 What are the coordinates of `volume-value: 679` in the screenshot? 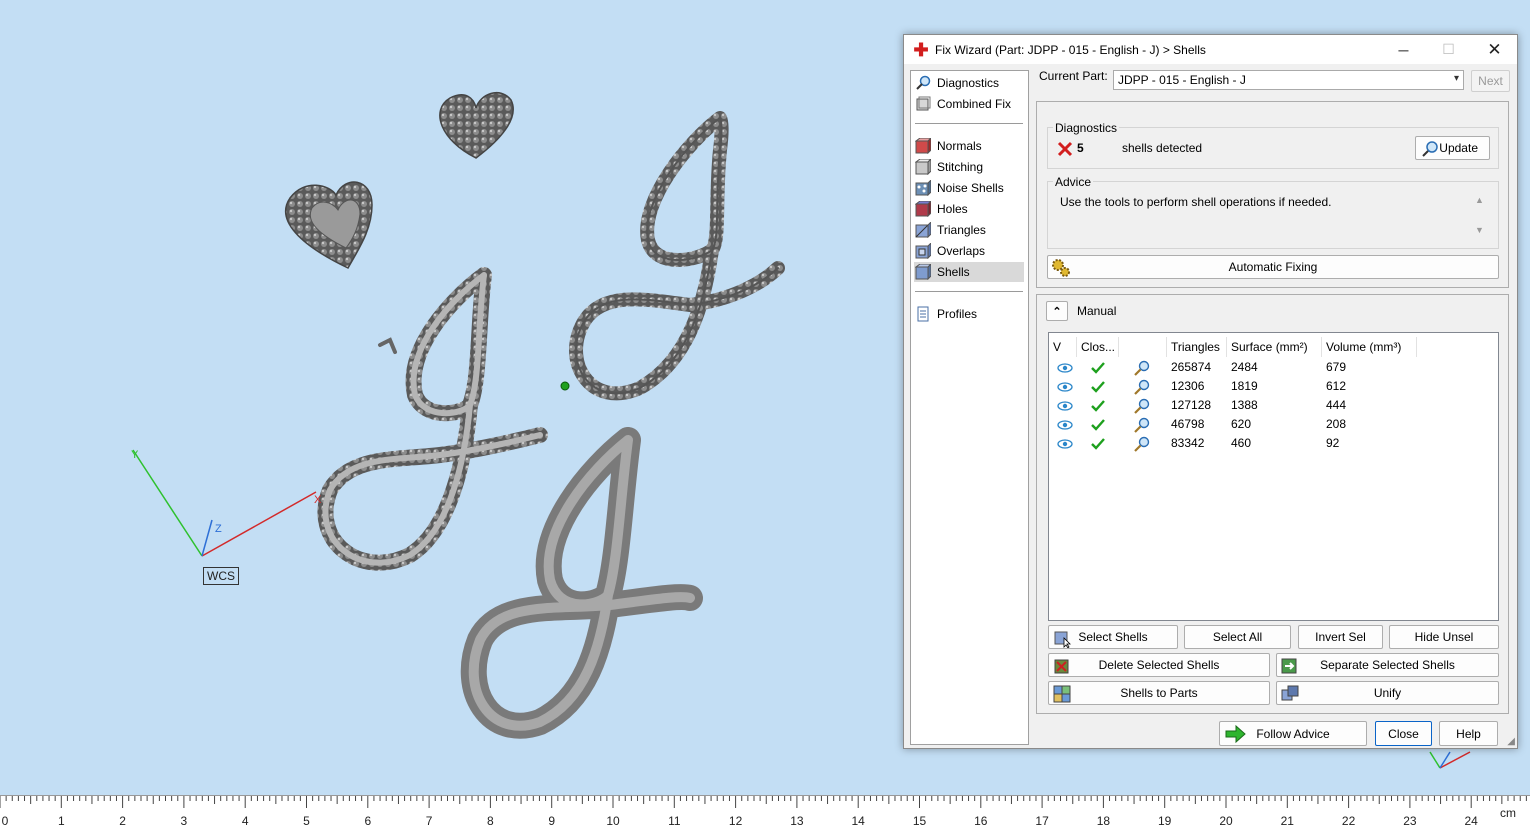 It's located at (1336, 367).